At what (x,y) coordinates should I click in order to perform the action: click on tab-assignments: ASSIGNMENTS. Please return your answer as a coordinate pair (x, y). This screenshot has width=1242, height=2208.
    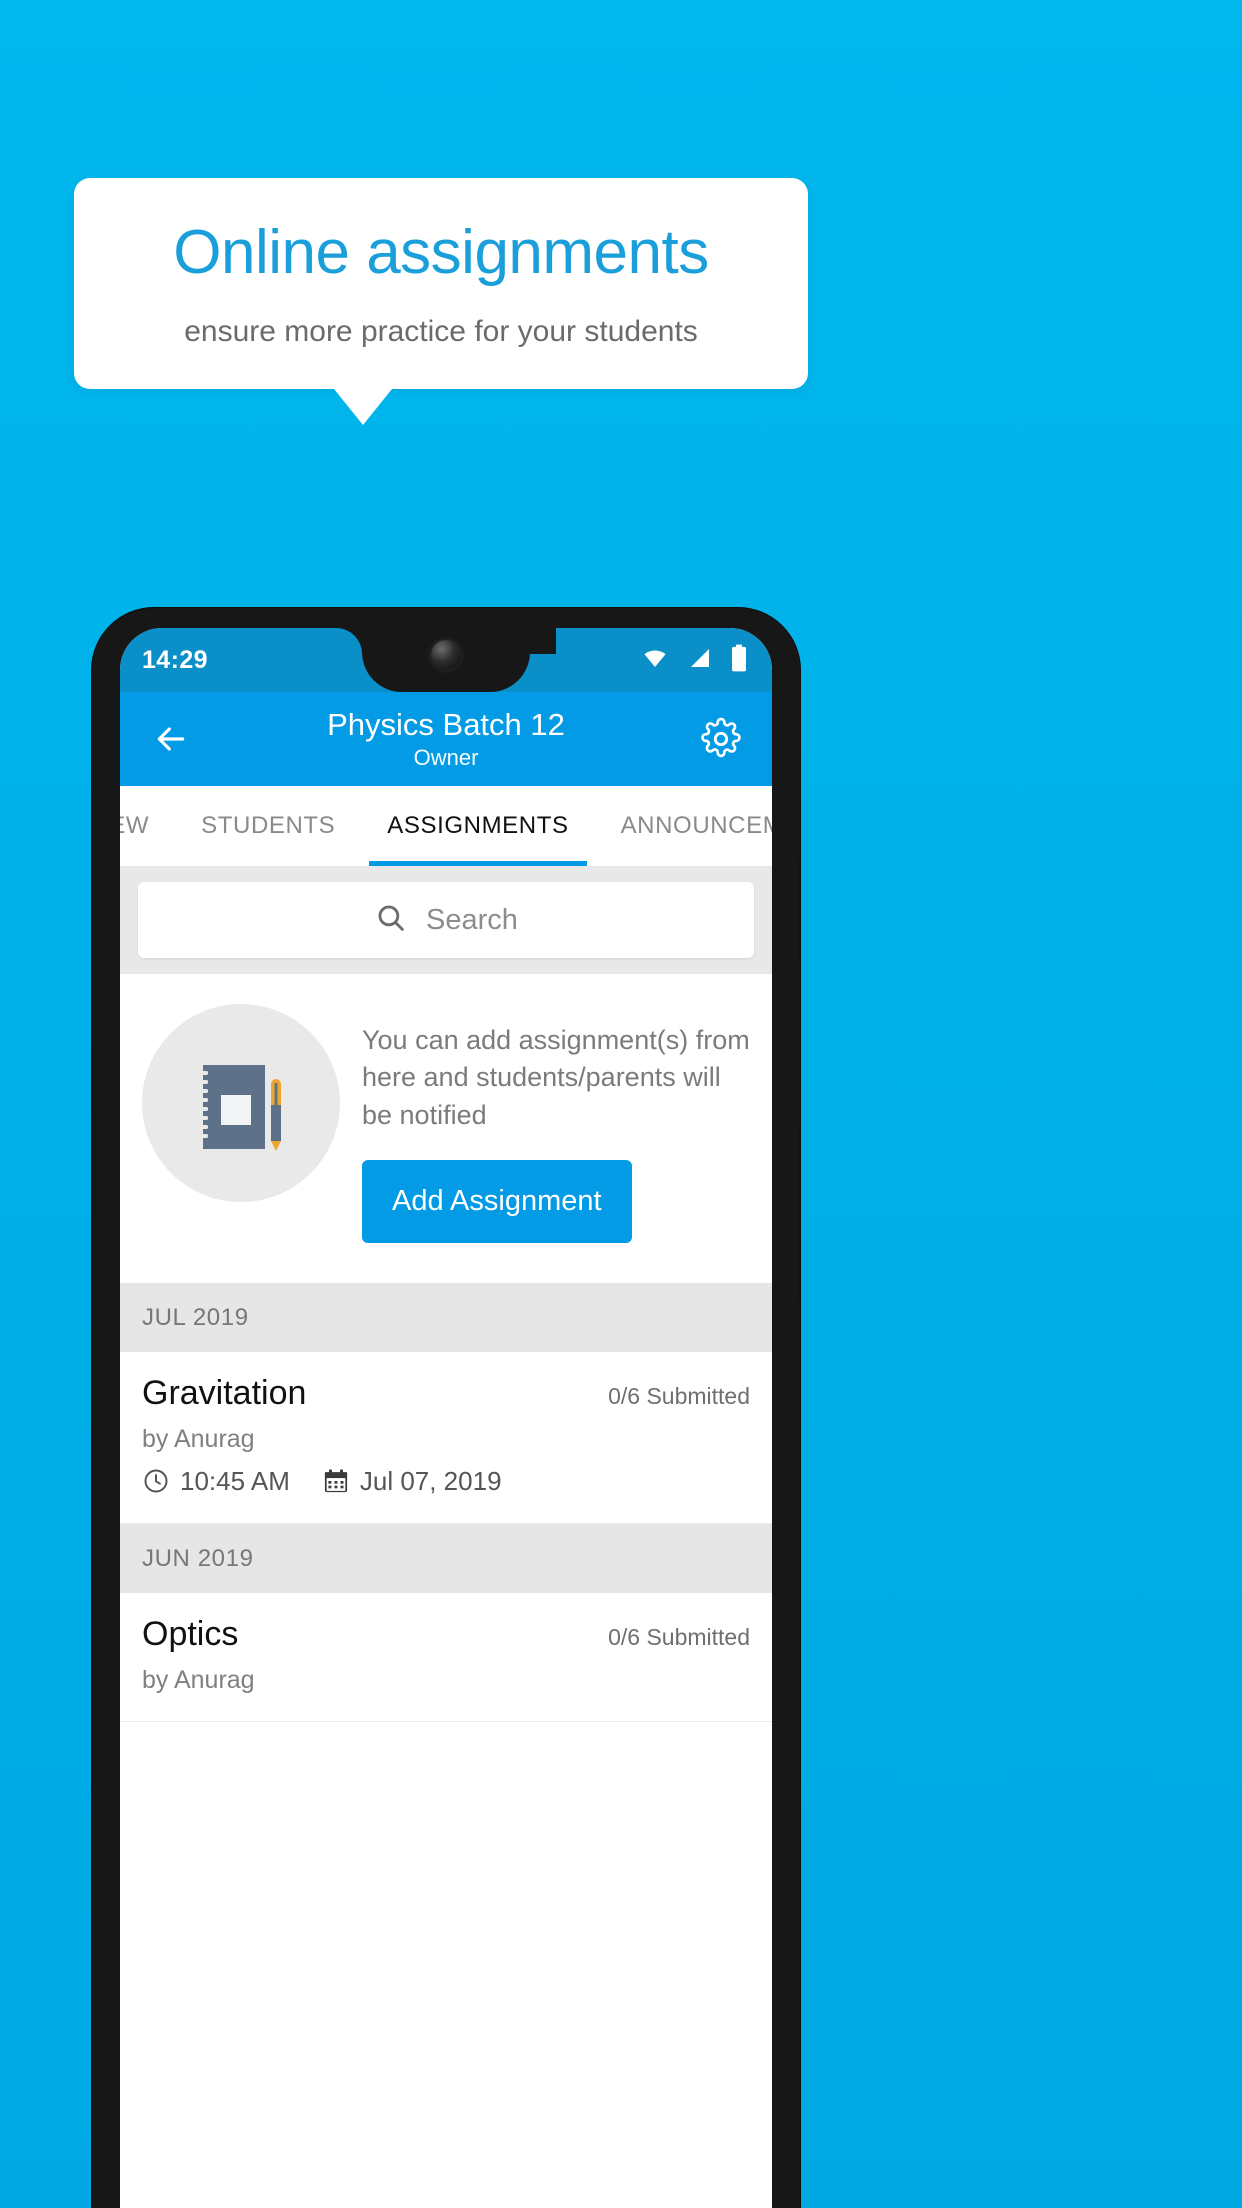
    Looking at the image, I should click on (477, 826).